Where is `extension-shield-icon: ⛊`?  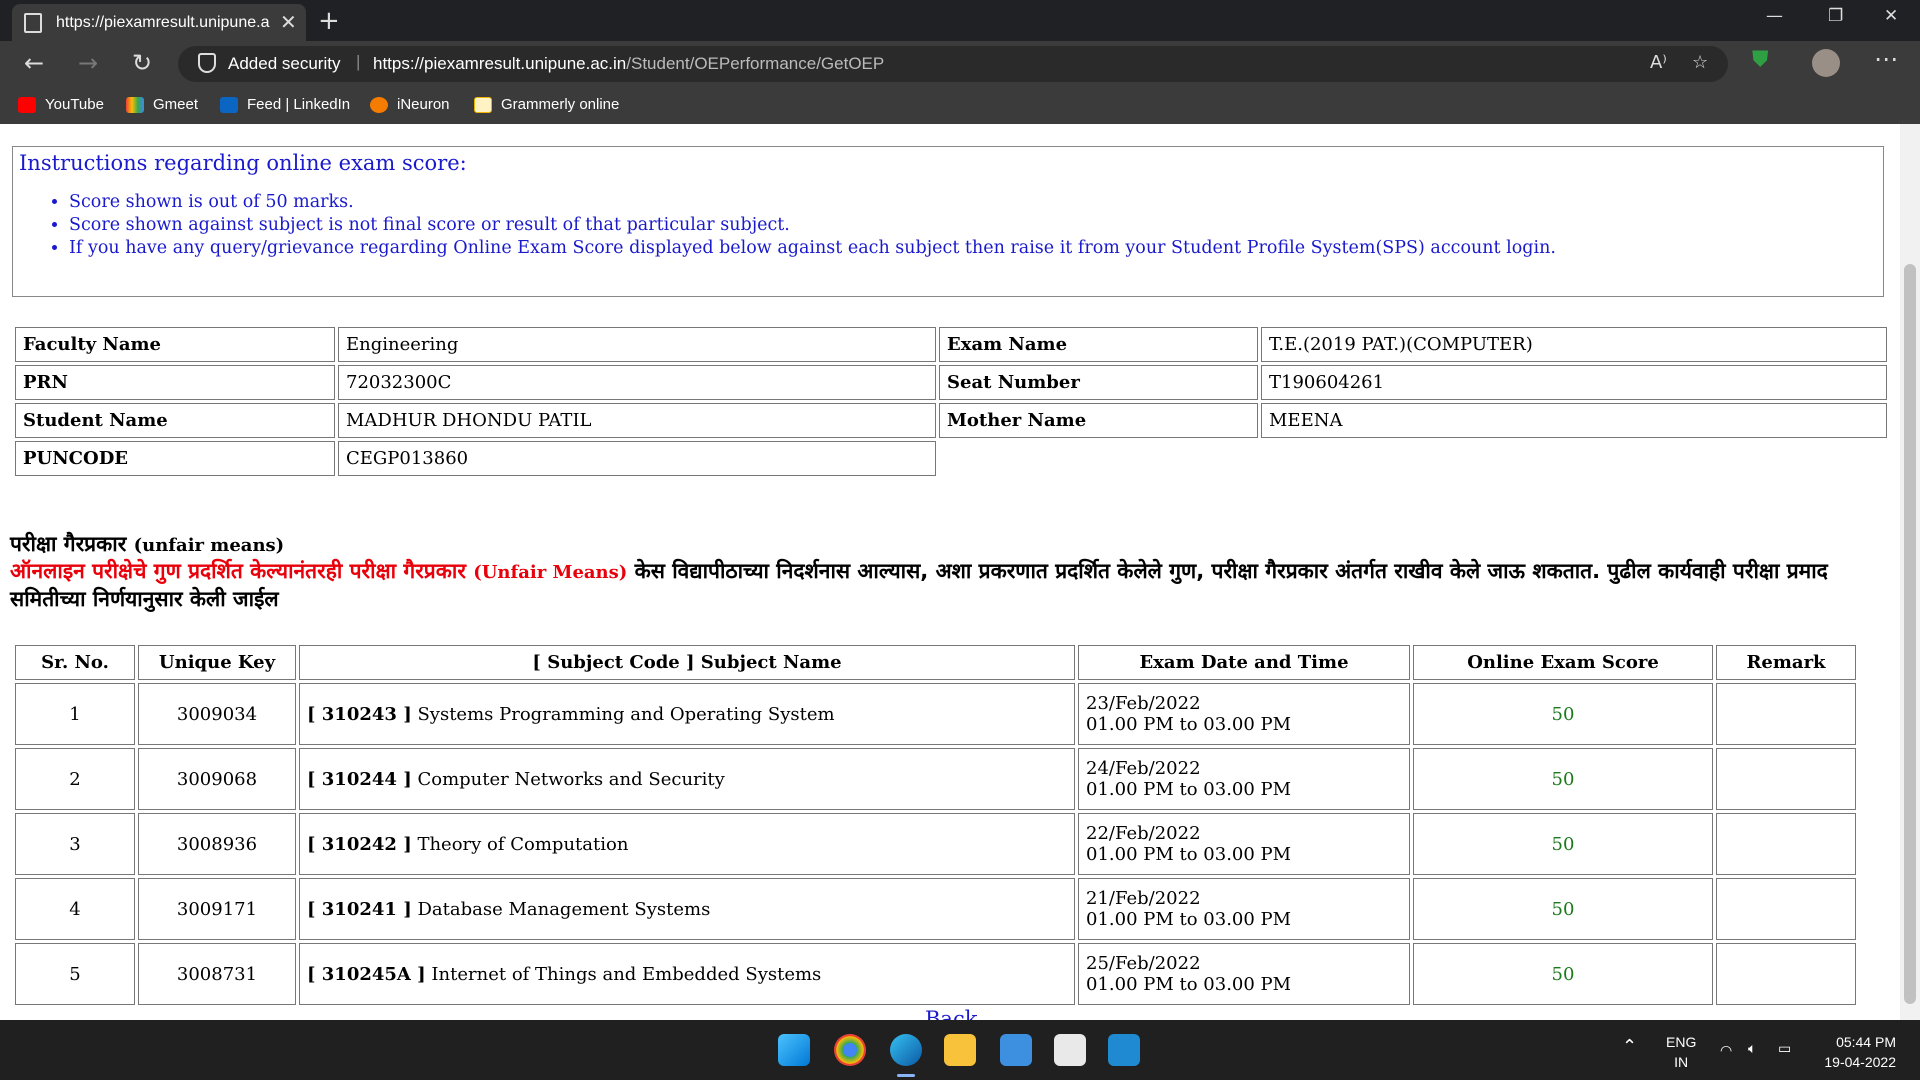
extension-shield-icon: ⛊ is located at coordinates (1760, 59).